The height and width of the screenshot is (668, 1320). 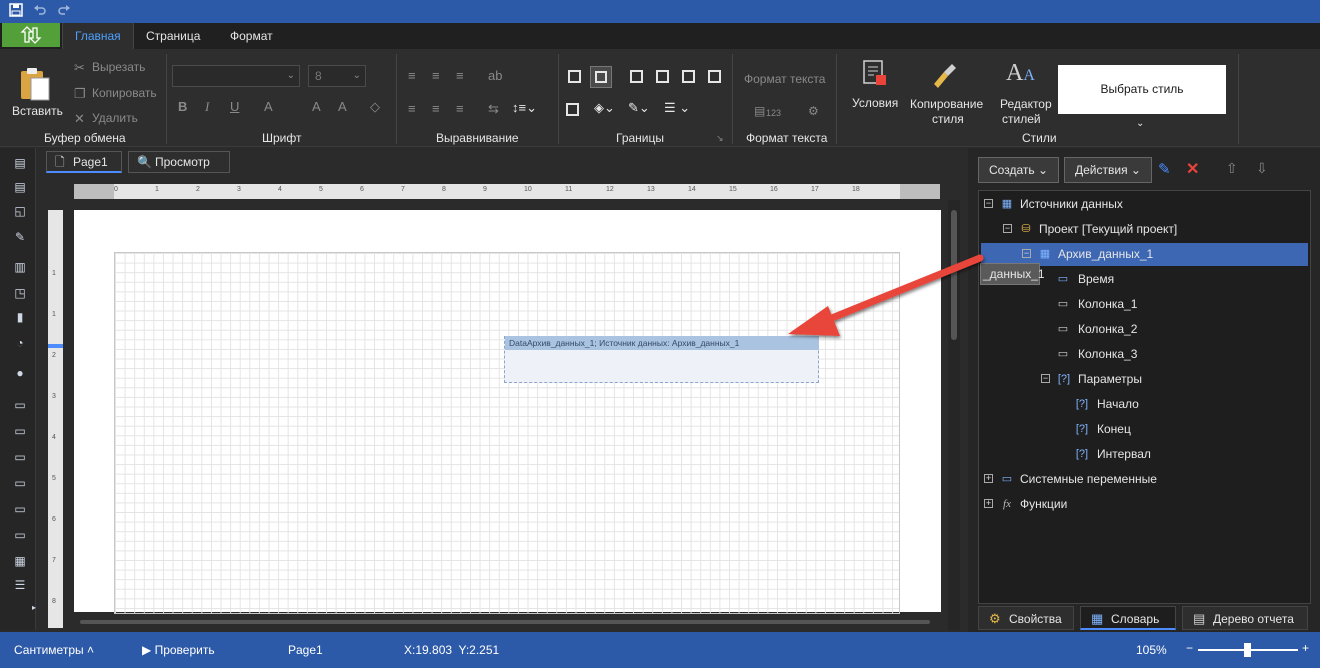 What do you see at coordinates (813, 111) in the screenshot?
I see `format-icon-2: ⚙` at bounding box center [813, 111].